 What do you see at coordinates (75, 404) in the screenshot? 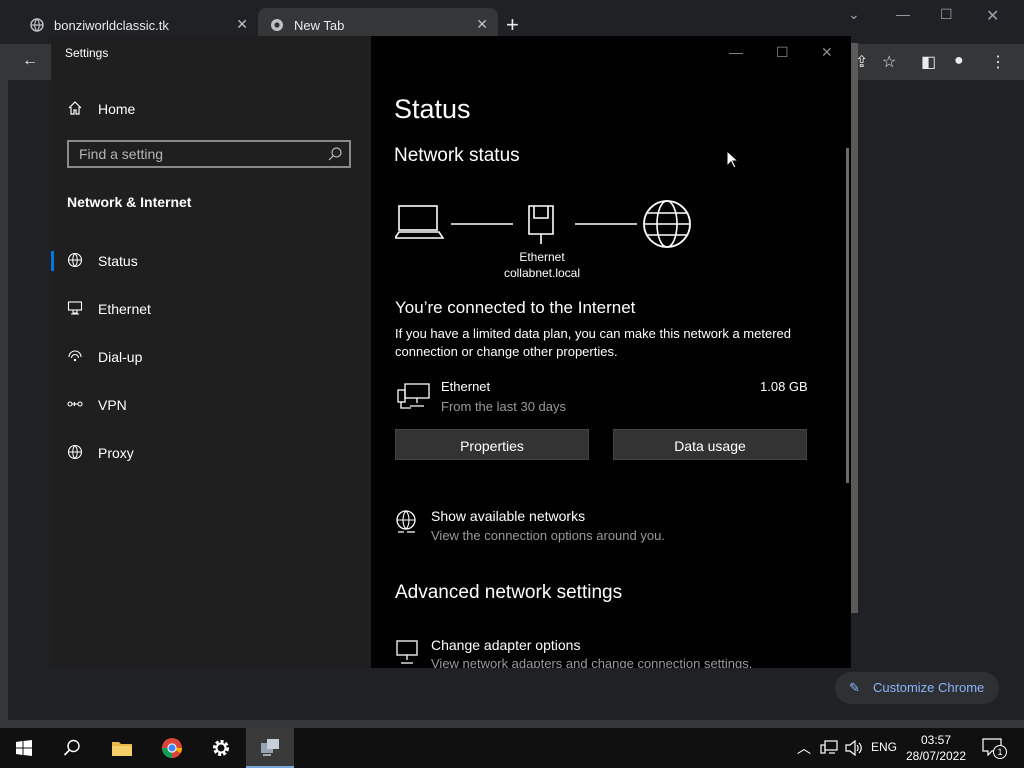
I see `vpn-icon` at bounding box center [75, 404].